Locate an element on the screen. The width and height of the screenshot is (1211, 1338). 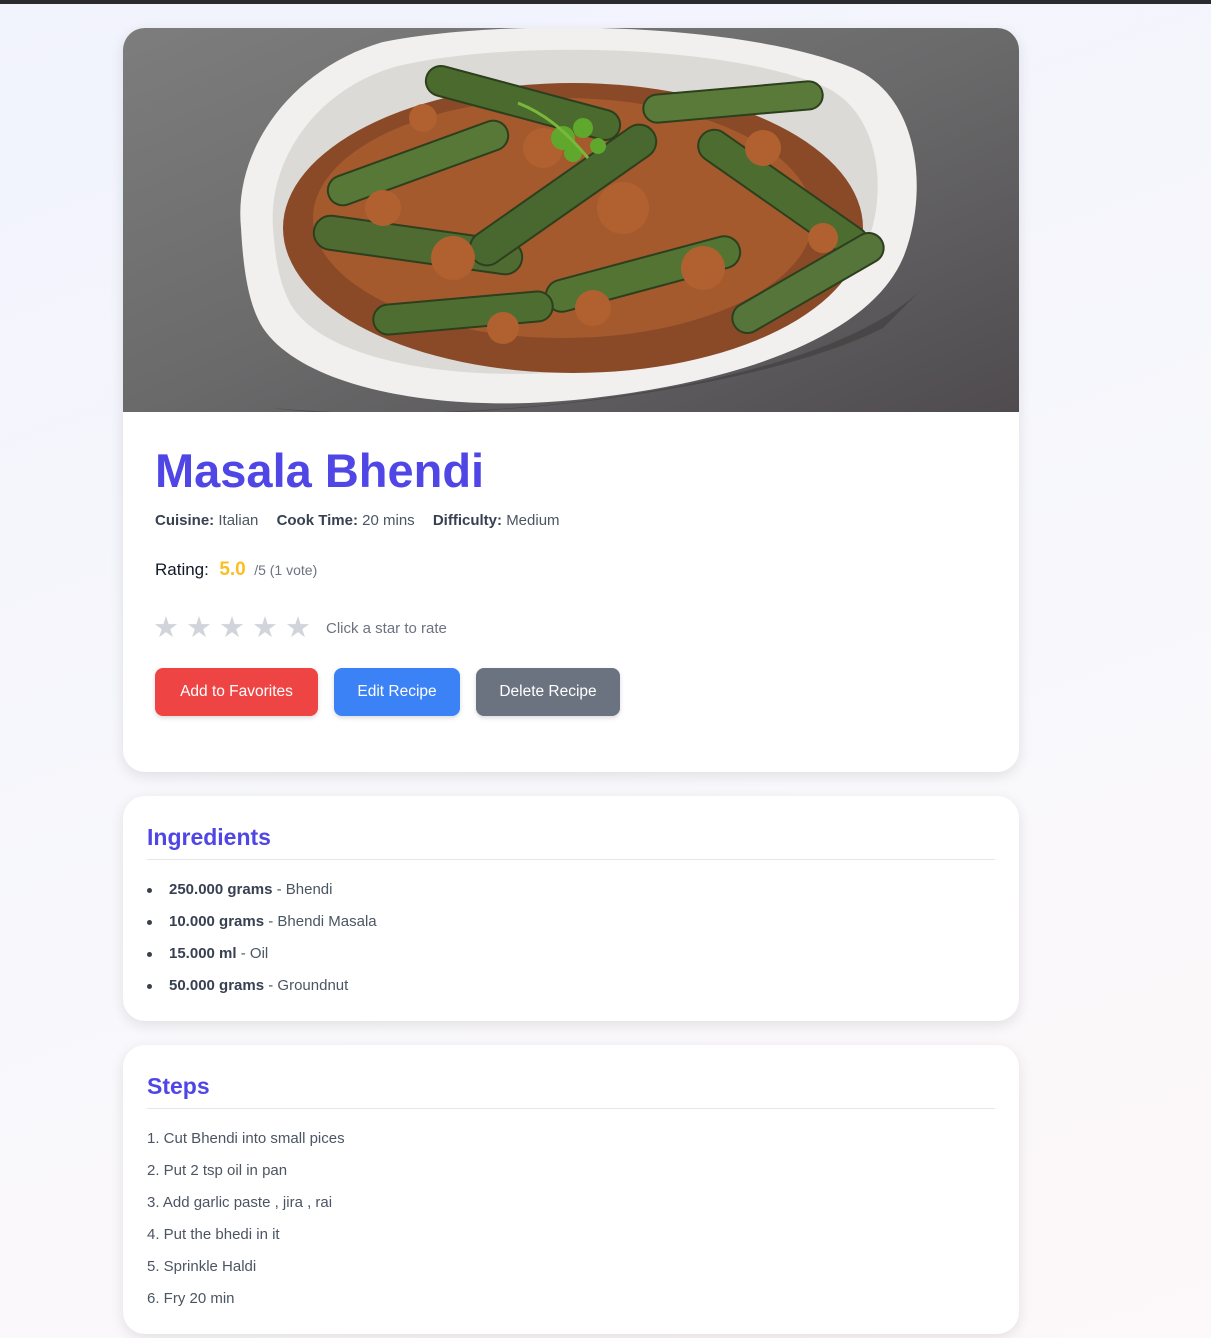
ingredient-name: Bhendi is located at coordinates (309, 889).